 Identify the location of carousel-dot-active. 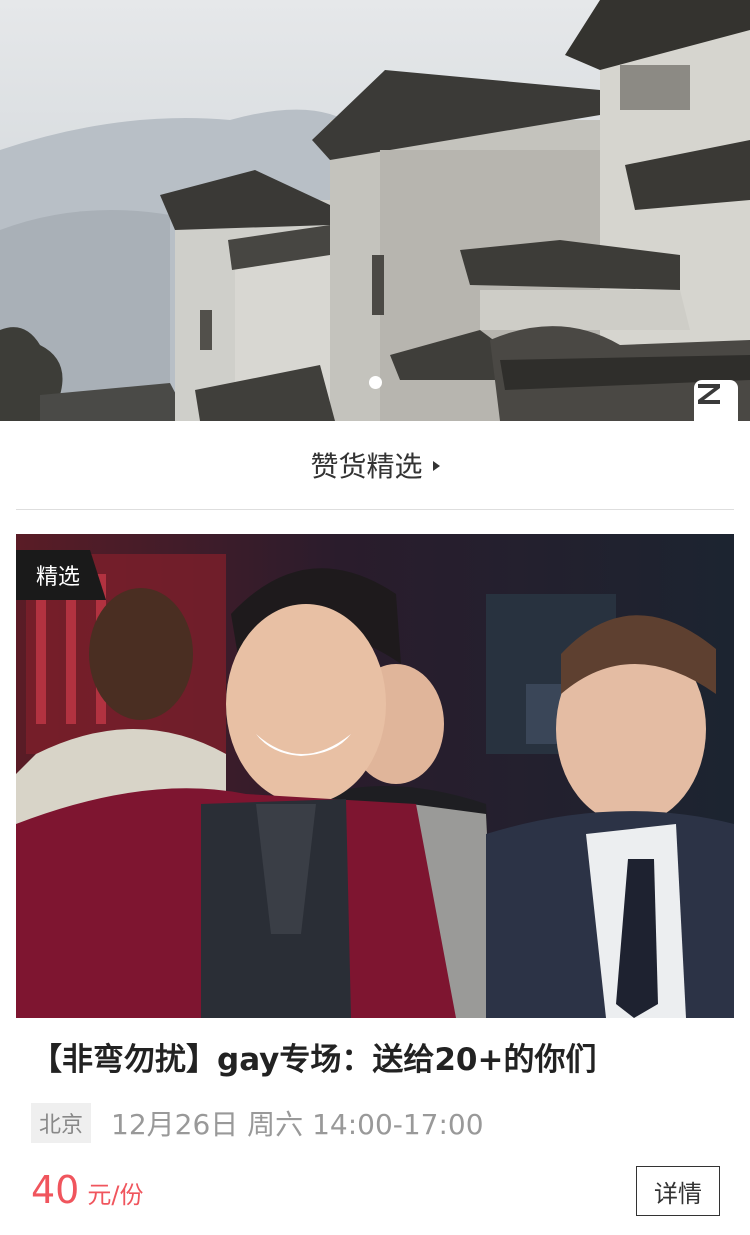
(375, 382).